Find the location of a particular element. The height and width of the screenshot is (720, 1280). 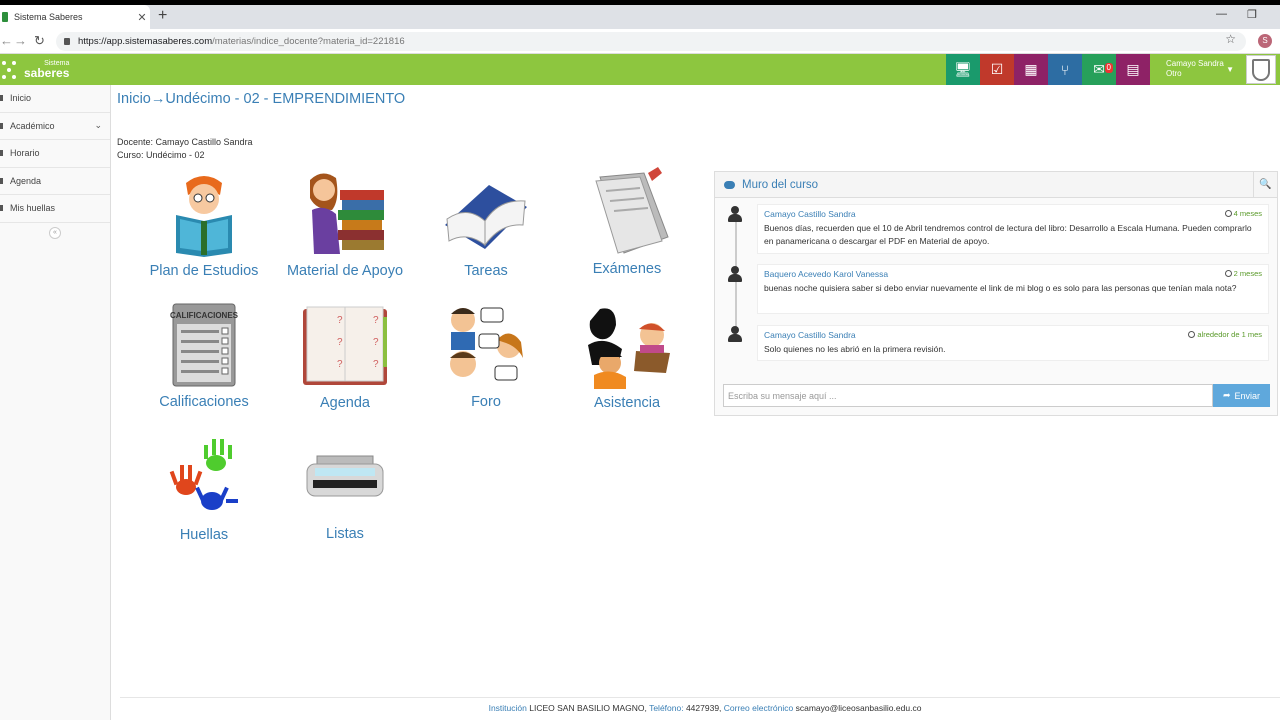

breadcrumb: Inicio→Undécimo - 02 - EMPRENDIMIENTO is located at coordinates (261, 99).